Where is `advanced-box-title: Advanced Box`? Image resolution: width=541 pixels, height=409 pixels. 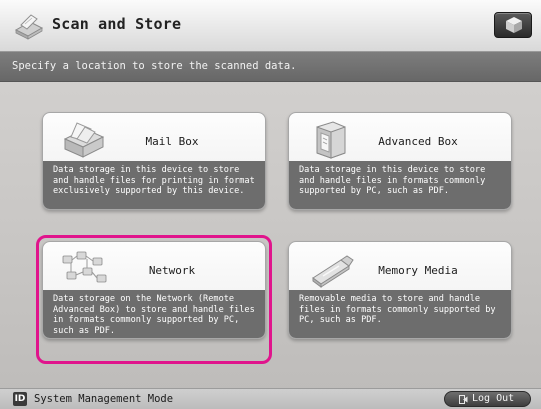
advanced-box-title: Advanced Box is located at coordinates (418, 141).